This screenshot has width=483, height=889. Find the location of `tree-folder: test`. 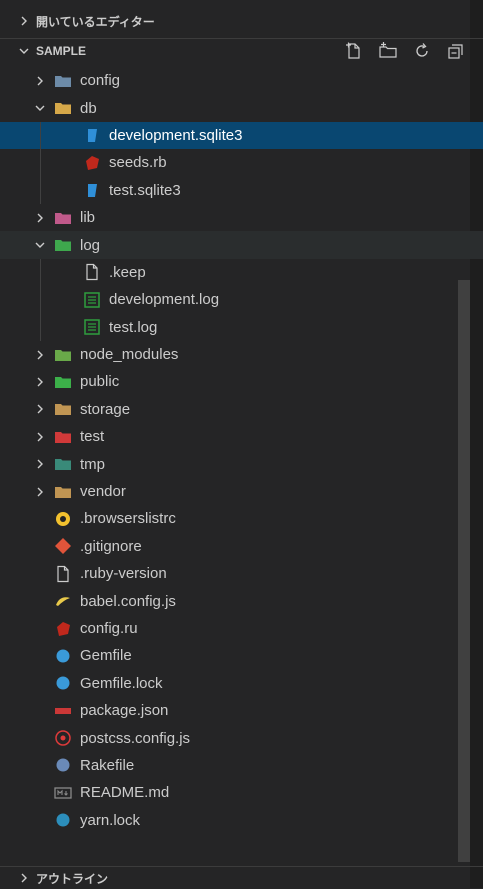

tree-folder: test is located at coordinates (241, 436).